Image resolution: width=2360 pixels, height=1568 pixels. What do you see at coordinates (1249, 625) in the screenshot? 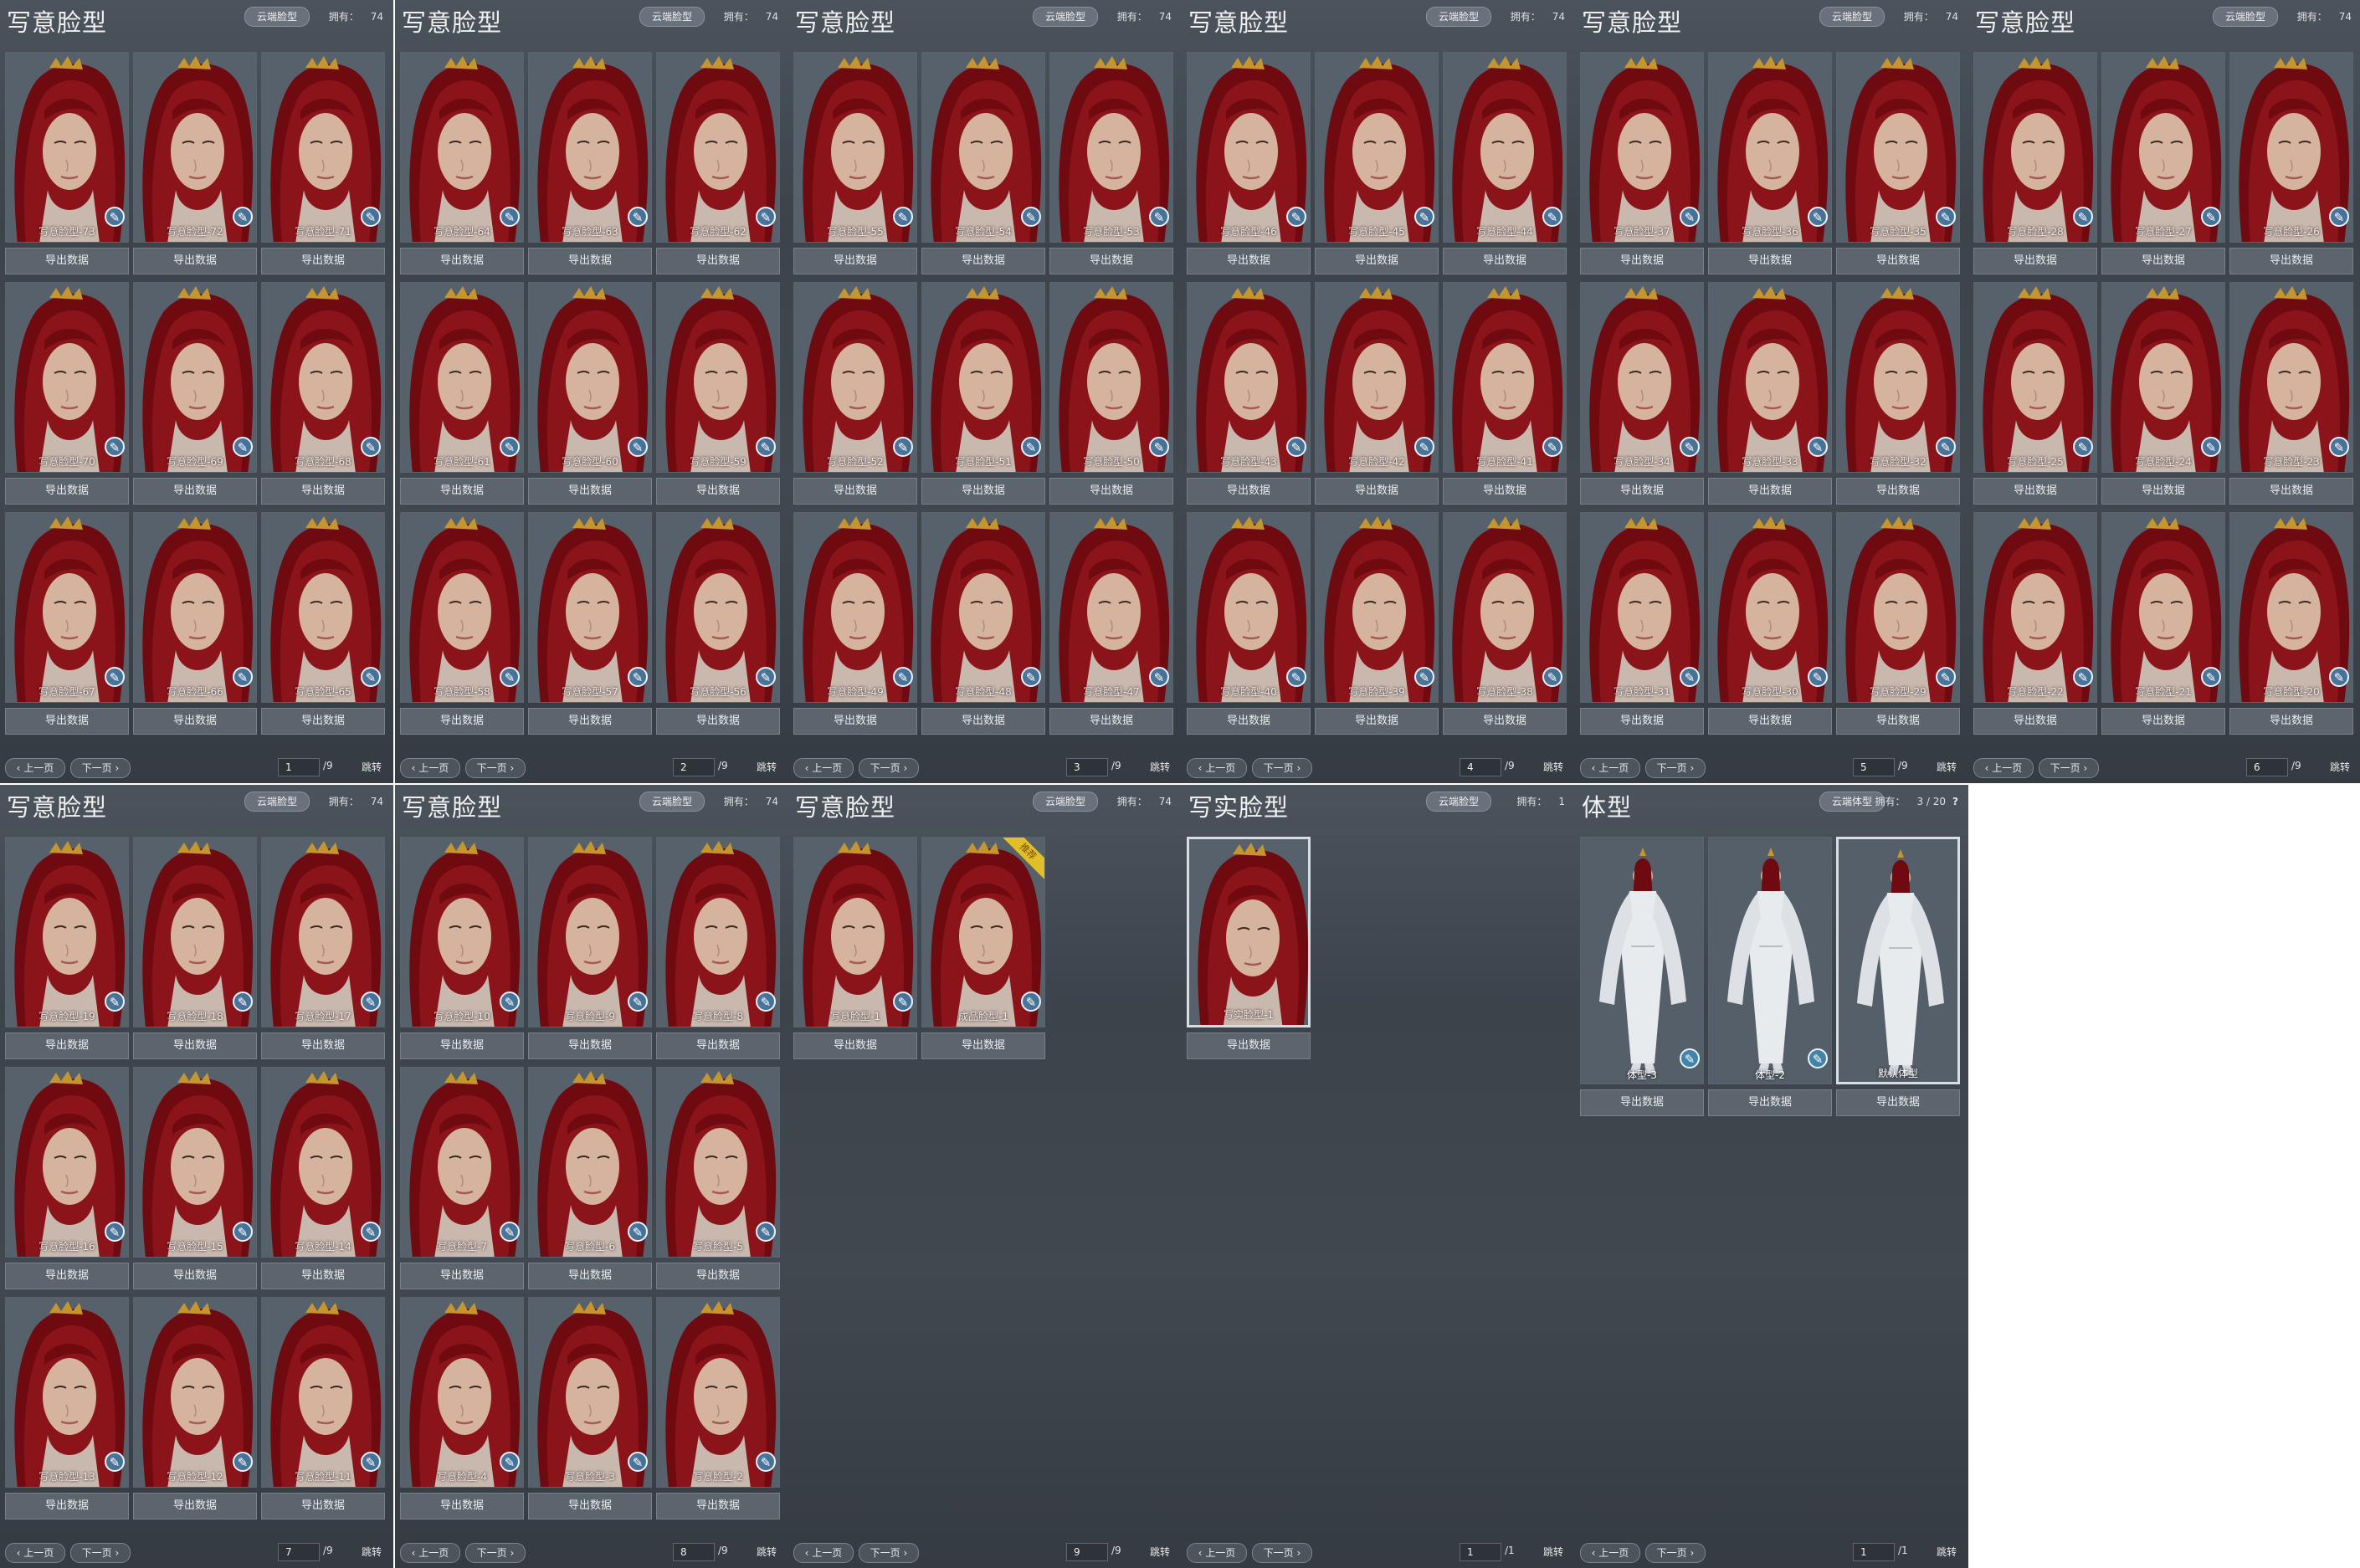
I see `face-preset-card: ✎ 写意脸型-40 导出数据` at bounding box center [1249, 625].